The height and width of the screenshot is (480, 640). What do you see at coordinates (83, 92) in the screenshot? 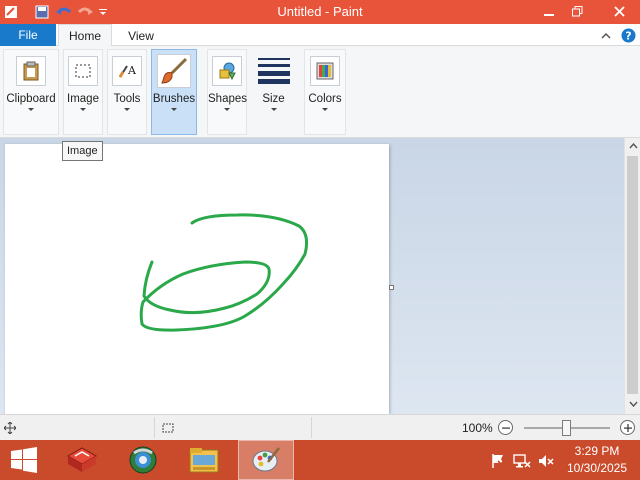
I see `image-button: Image` at bounding box center [83, 92].